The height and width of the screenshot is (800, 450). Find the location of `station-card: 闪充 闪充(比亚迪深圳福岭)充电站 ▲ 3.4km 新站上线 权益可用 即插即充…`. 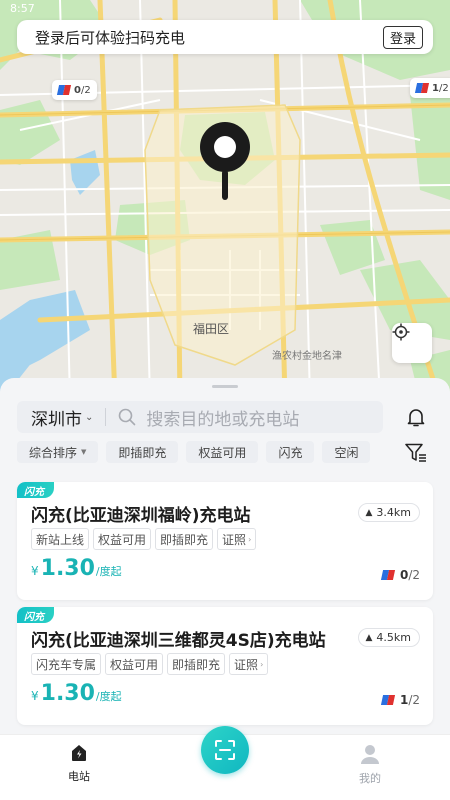

station-card: 闪充 闪充(比亚迪深圳福岭)充电站 ▲ 3.4km 新站上线 权益可用 即插即充… is located at coordinates (225, 541).